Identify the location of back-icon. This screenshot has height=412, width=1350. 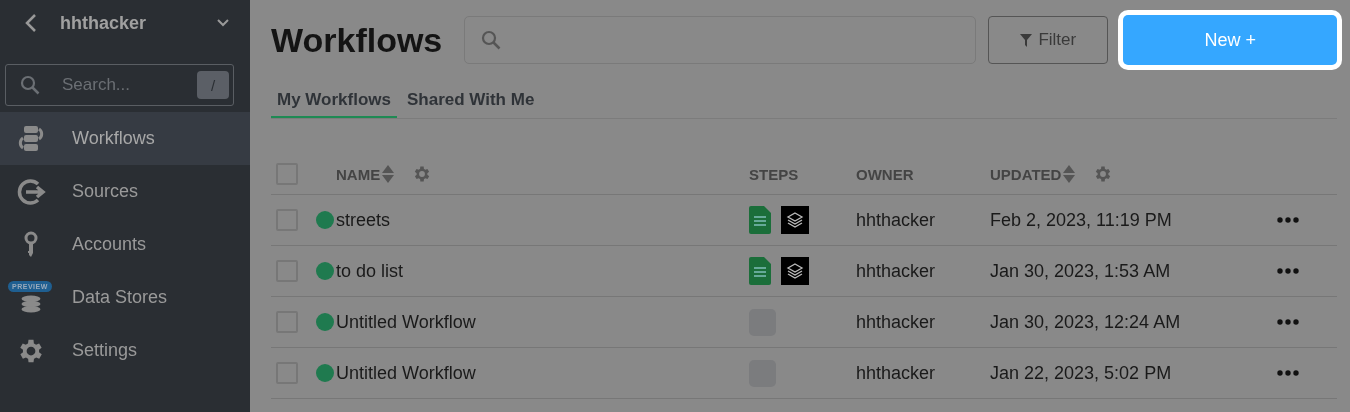
(31, 23).